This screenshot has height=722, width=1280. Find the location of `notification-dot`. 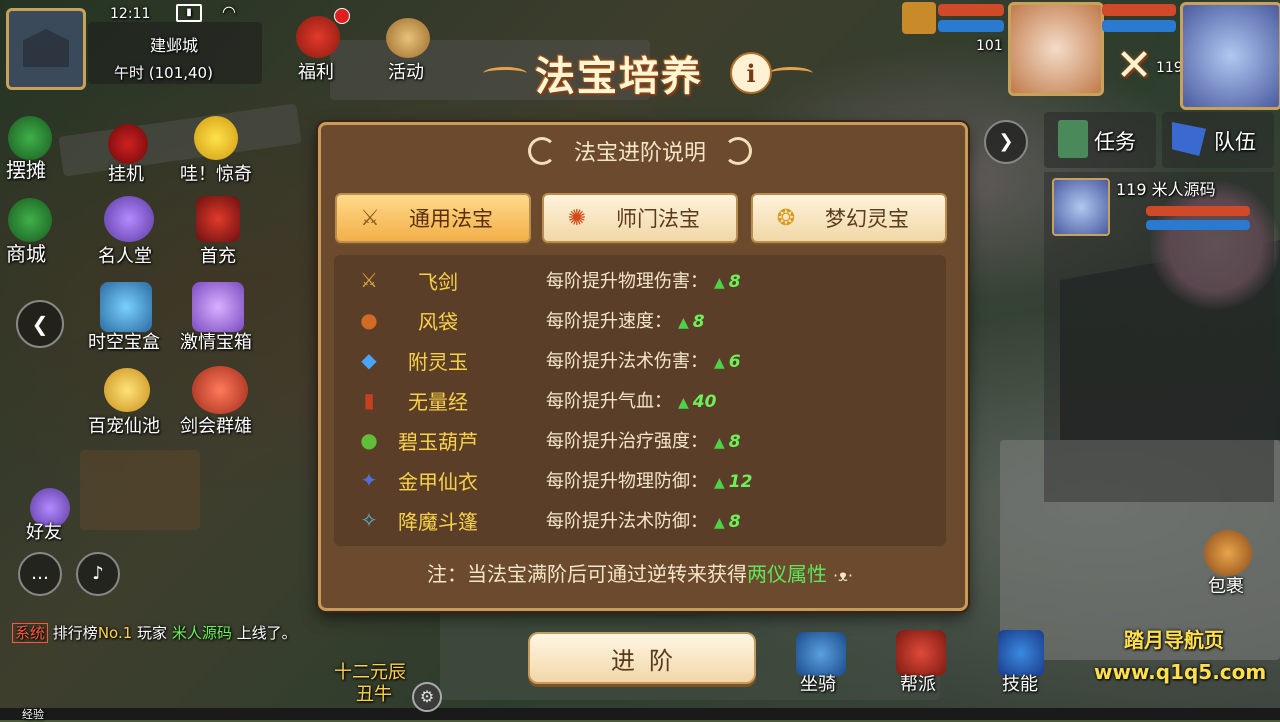

notification-dot is located at coordinates (342, 16).